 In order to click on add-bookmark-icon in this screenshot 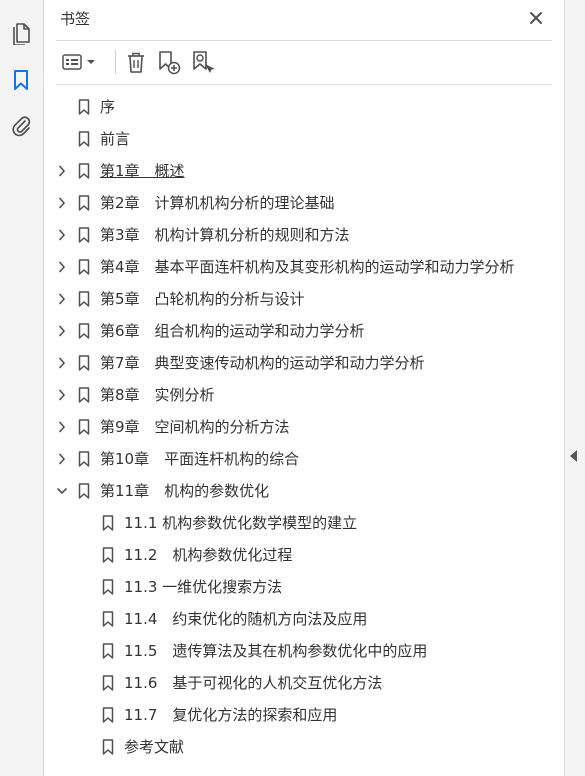, I will do `click(170, 63)`.